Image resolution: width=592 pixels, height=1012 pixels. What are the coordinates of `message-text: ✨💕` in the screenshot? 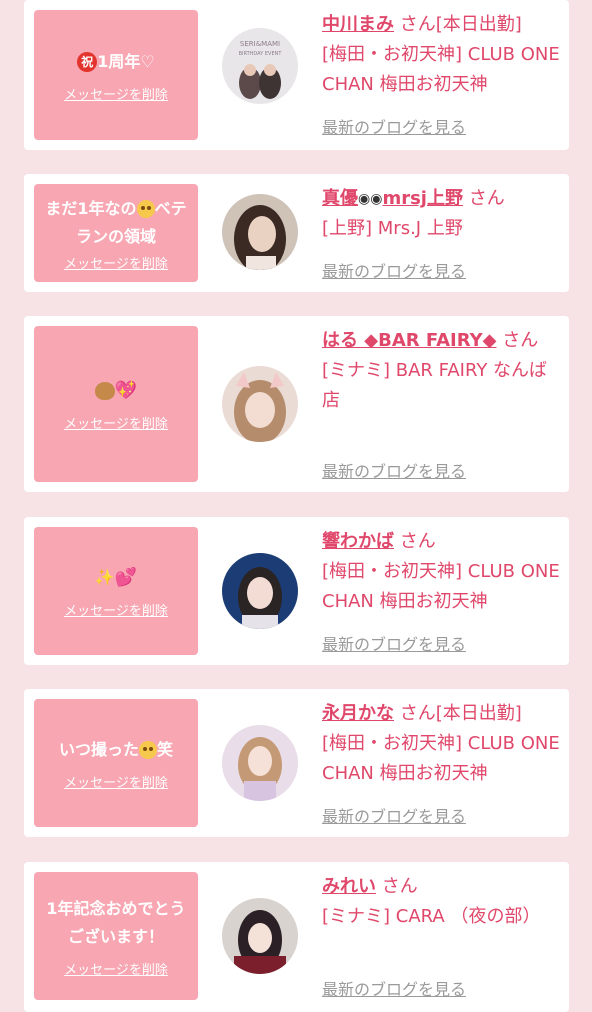 It's located at (116, 577).